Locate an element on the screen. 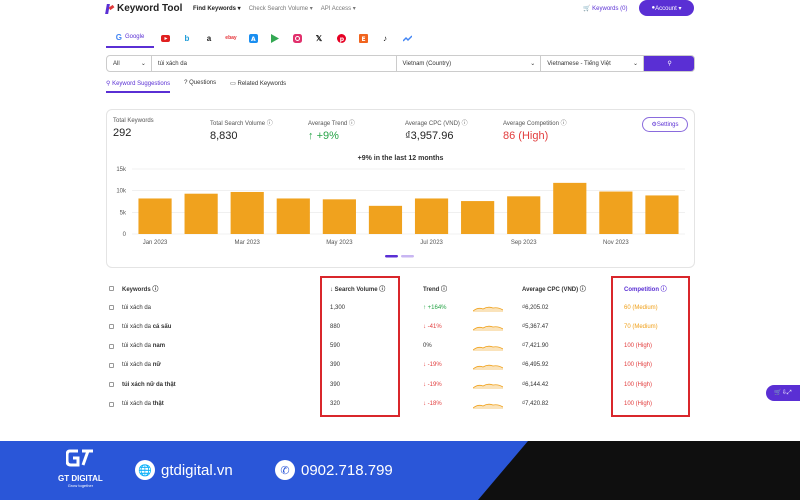  cpc-cell: ₫7,421.90 is located at coordinates (535, 346).